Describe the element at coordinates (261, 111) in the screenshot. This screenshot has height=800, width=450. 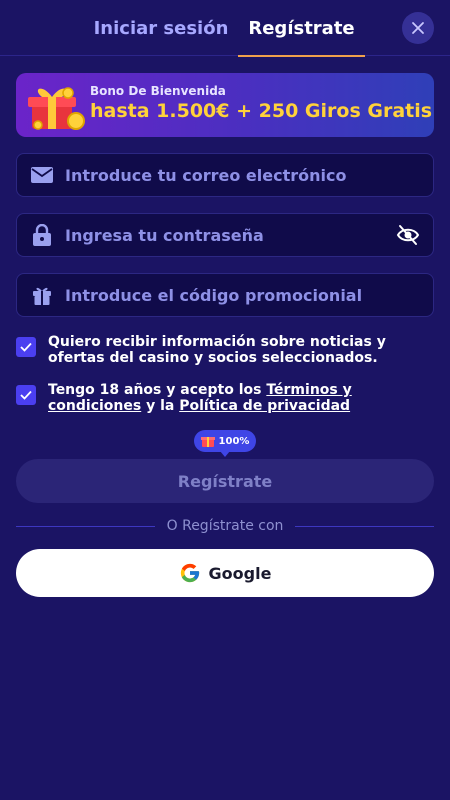
I see `bonus-title: hasta 1.500€ + 250 Giros Gratis` at that location.